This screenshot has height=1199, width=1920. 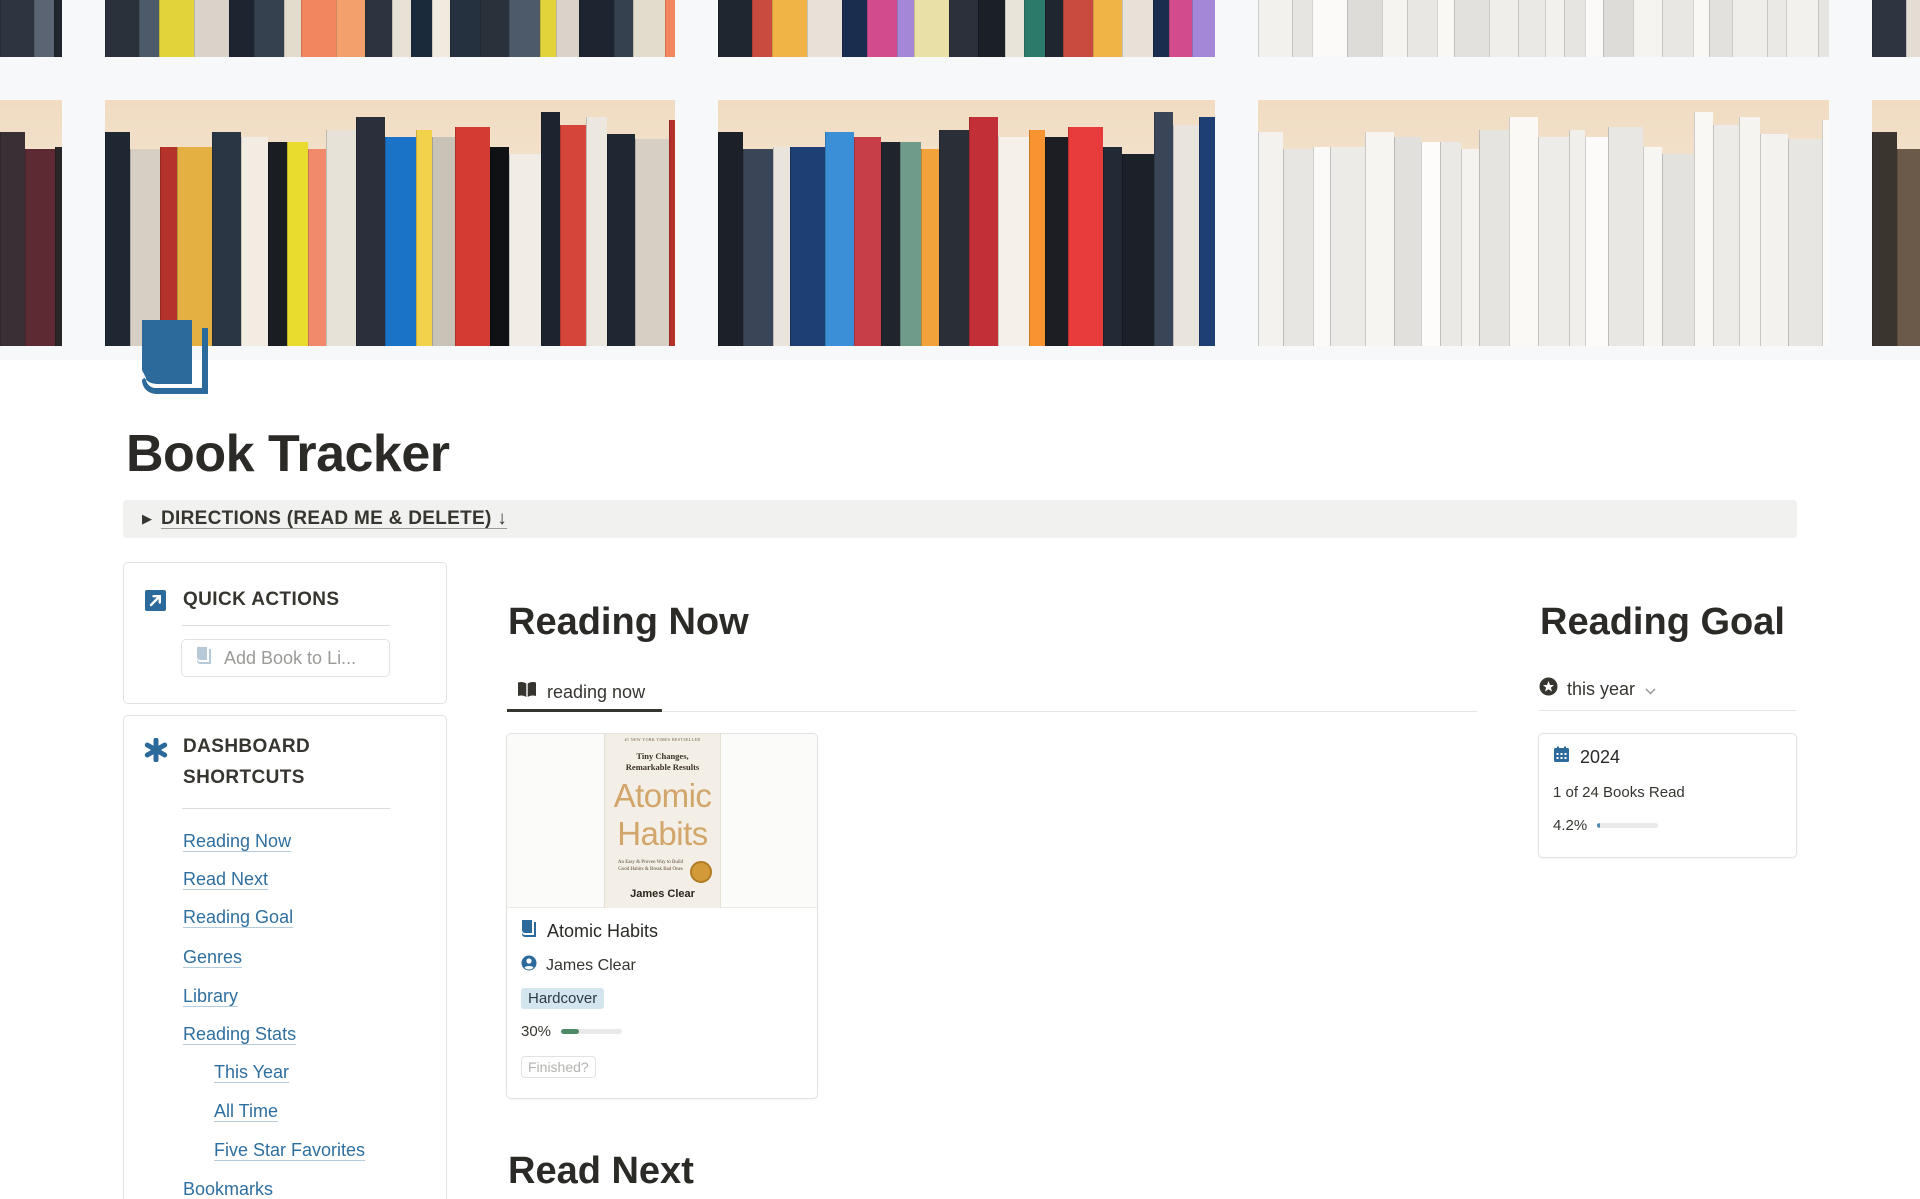 What do you see at coordinates (177, 357) in the screenshot?
I see `book-page-icon` at bounding box center [177, 357].